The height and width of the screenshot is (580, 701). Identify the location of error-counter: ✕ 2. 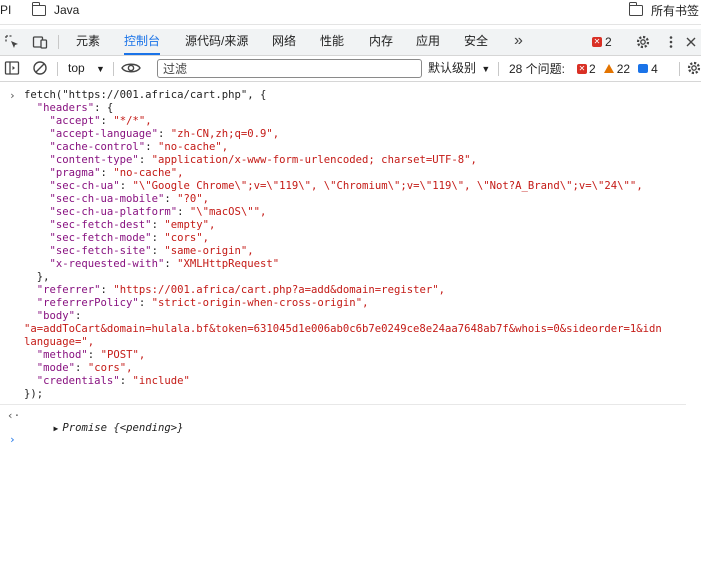
(602, 42).